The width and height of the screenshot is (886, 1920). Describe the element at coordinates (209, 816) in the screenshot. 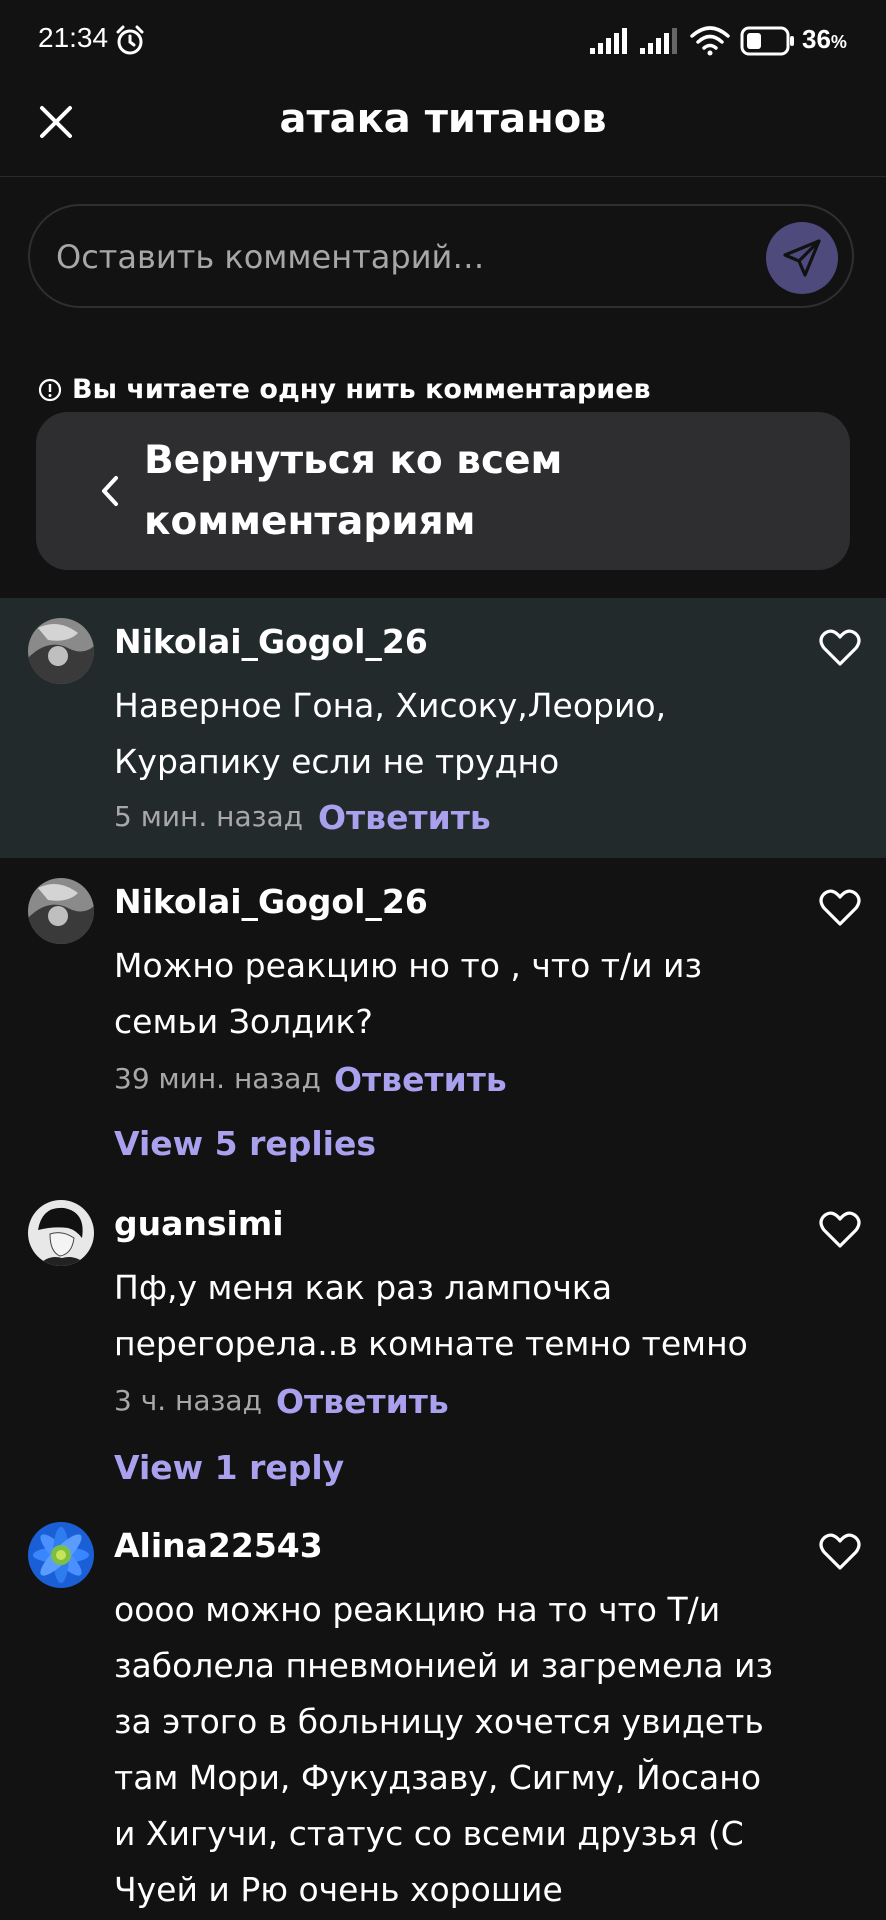

I see `comment-timestamp: 5 мин. назад` at that location.